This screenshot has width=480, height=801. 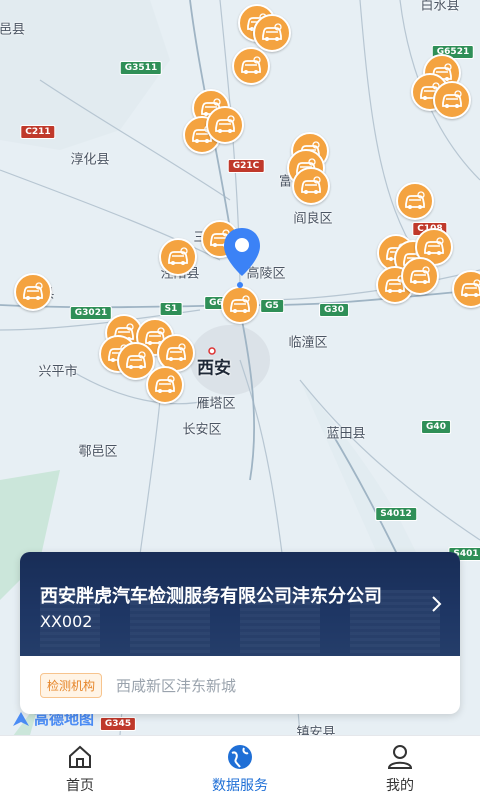 What do you see at coordinates (90, 160) in the screenshot?
I see `map-place-label: 淳化县` at bounding box center [90, 160].